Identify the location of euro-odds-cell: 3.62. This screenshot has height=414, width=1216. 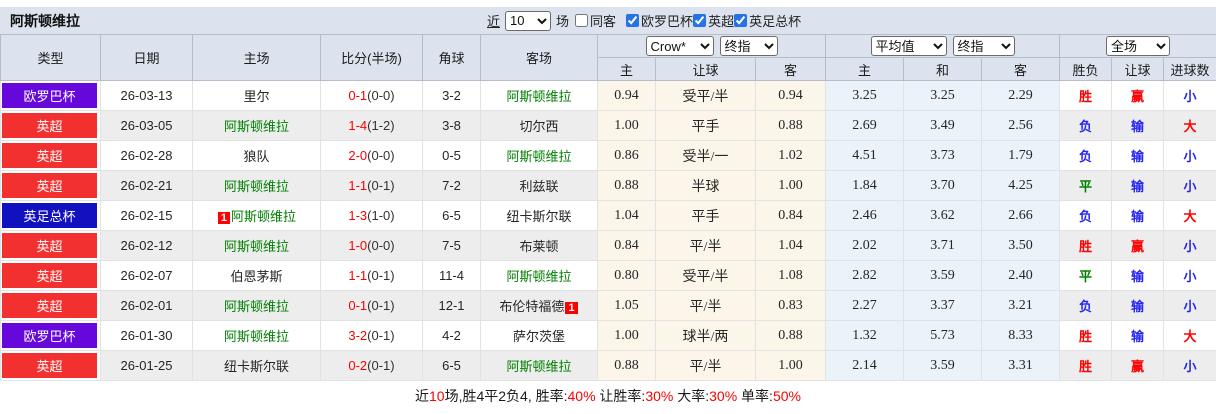
(943, 215).